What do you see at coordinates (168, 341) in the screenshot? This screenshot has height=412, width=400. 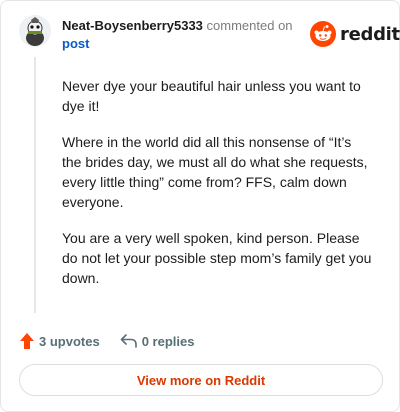 I see `replies-count: 0 replies` at bounding box center [168, 341].